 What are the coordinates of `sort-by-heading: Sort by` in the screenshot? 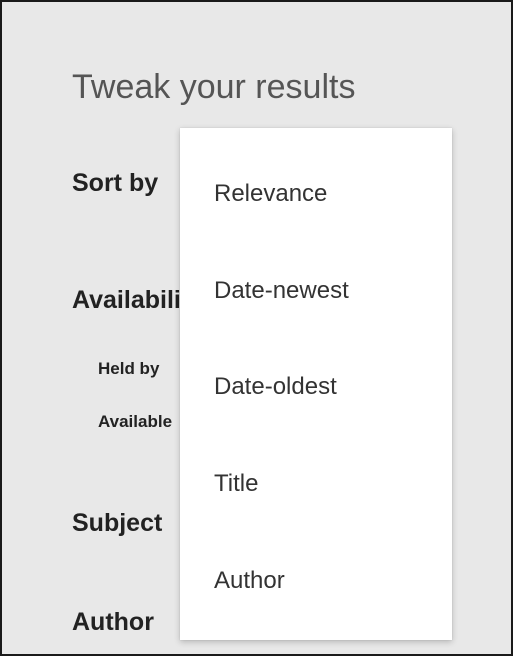 It's located at (115, 183).